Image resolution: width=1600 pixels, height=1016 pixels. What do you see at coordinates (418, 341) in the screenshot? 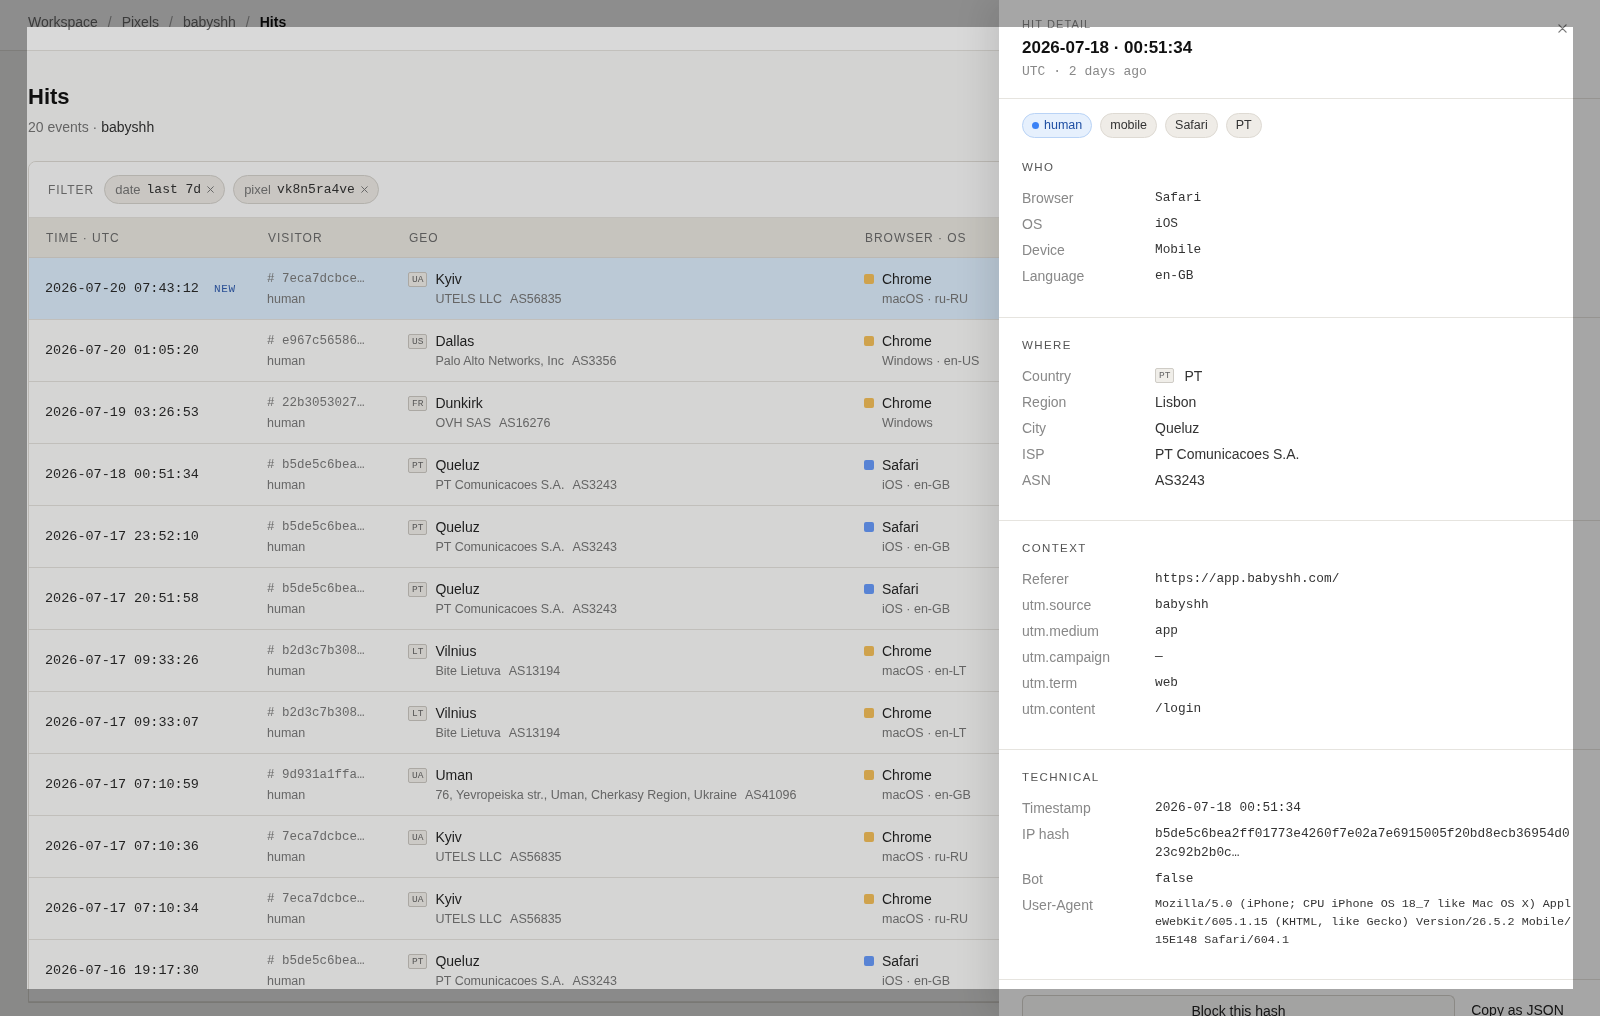
I see `country-code-tag: US` at bounding box center [418, 341].